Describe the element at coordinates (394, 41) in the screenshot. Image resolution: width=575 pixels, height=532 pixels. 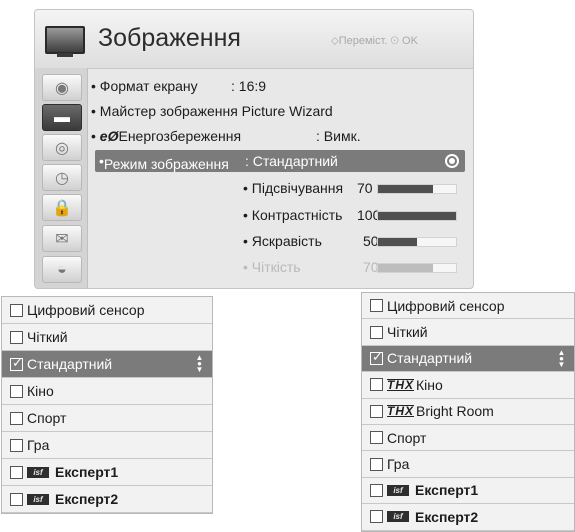
I see `ok-icon: ⊙` at that location.